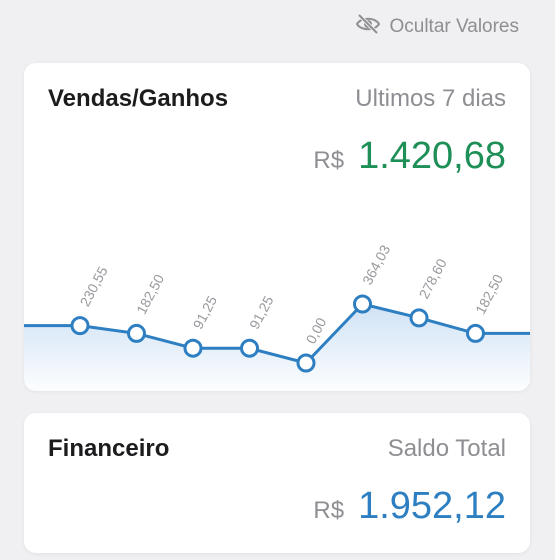 The image size is (555, 560). I want to click on chart-data-label-1: 230,55, so click(94, 287).